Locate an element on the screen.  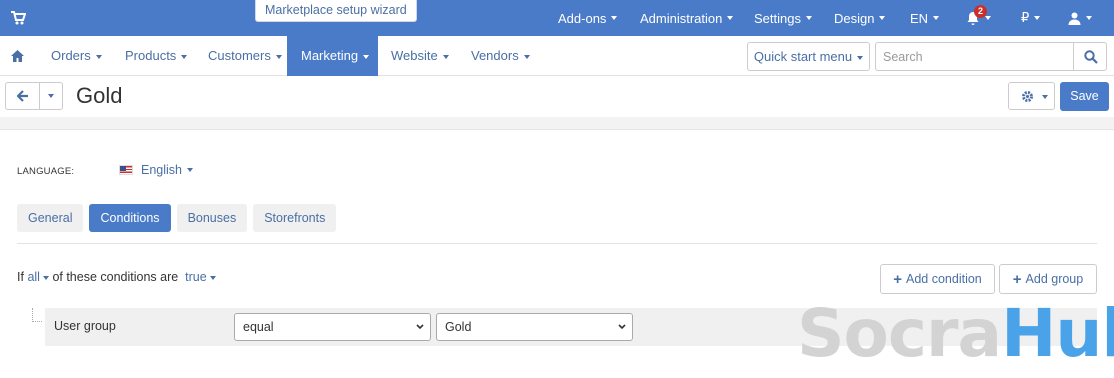
nav-vendors-label: Vendors is located at coordinates (495, 55).